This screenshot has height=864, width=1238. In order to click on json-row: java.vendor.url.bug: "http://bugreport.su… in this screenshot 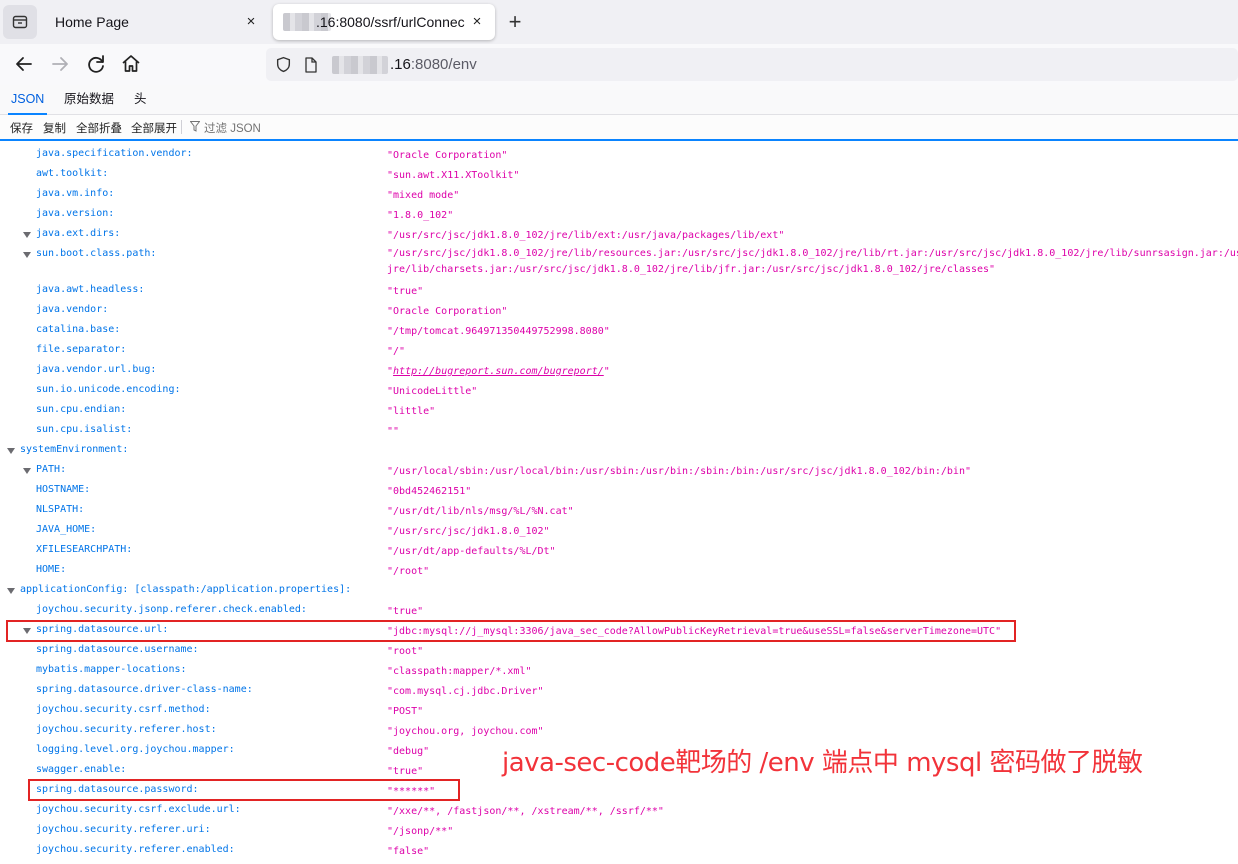, I will do `click(619, 371)`.